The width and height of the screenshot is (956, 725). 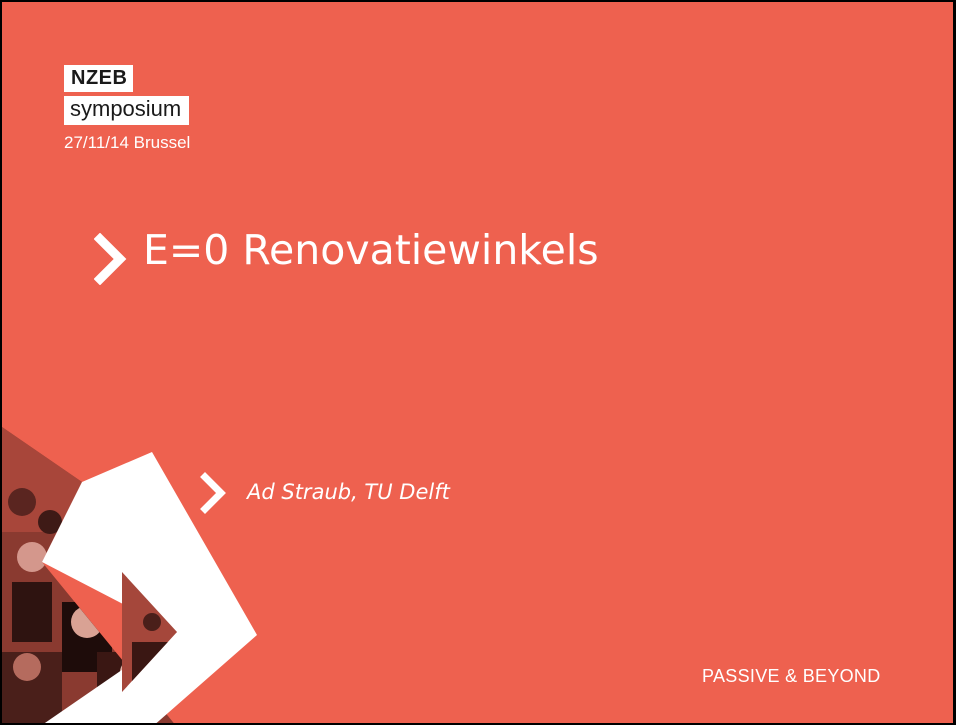 What do you see at coordinates (348, 492) in the screenshot?
I see `slide-author: Ad Straub, TU Delft` at bounding box center [348, 492].